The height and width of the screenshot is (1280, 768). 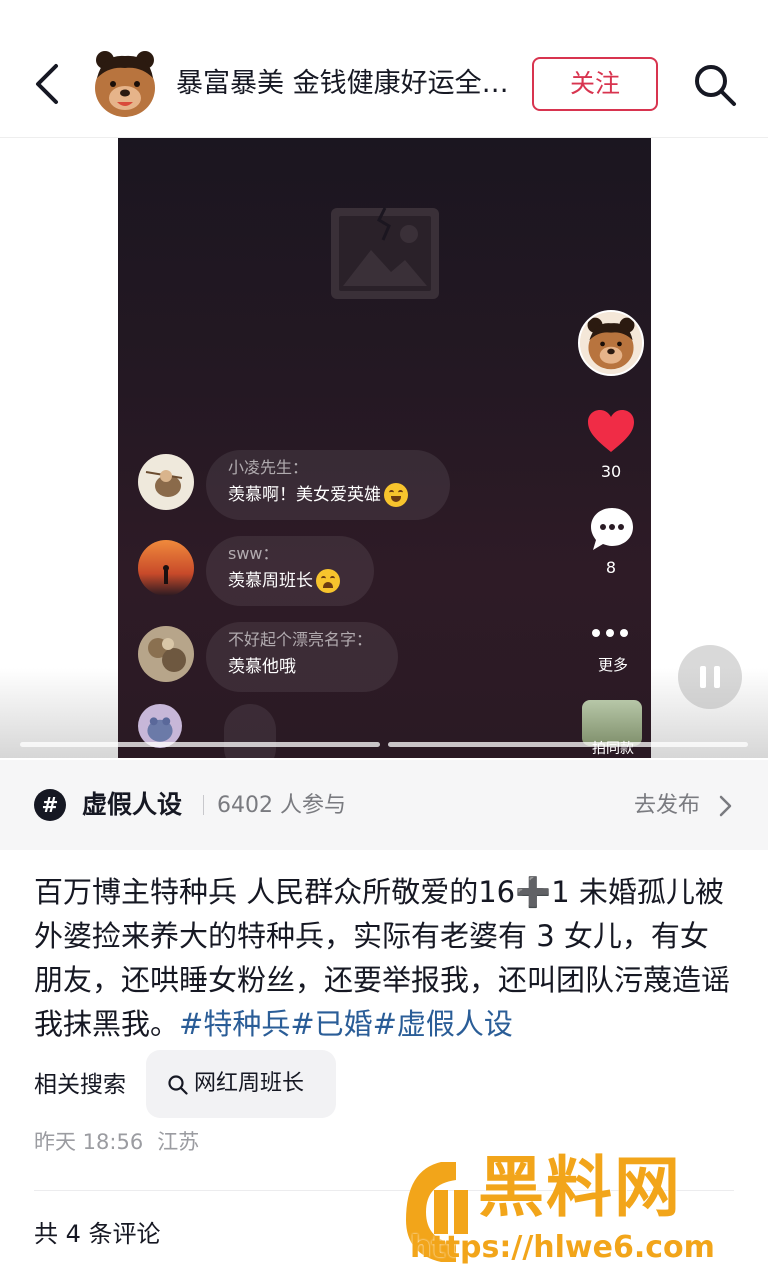 What do you see at coordinates (300, 639) in the screenshot?
I see `commenter-name: 不好起个漂亮名字：` at bounding box center [300, 639].